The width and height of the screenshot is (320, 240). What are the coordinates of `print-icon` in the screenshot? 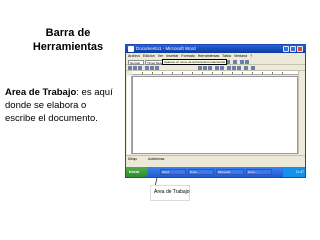 It's located at (147, 68).